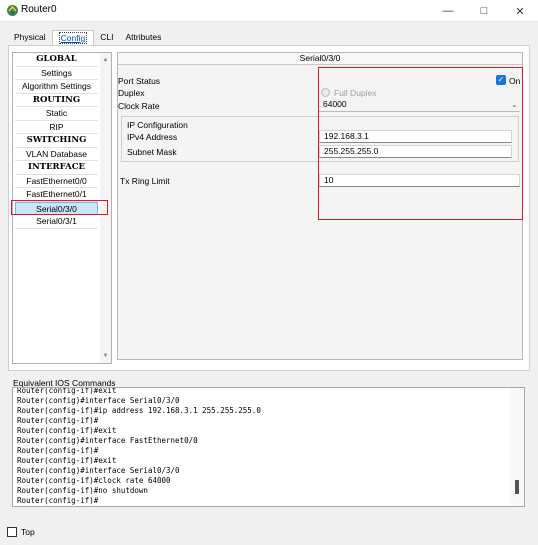 This screenshot has height=545, width=538. I want to click on subnet-mask-label: Subnet Mask, so click(152, 152).